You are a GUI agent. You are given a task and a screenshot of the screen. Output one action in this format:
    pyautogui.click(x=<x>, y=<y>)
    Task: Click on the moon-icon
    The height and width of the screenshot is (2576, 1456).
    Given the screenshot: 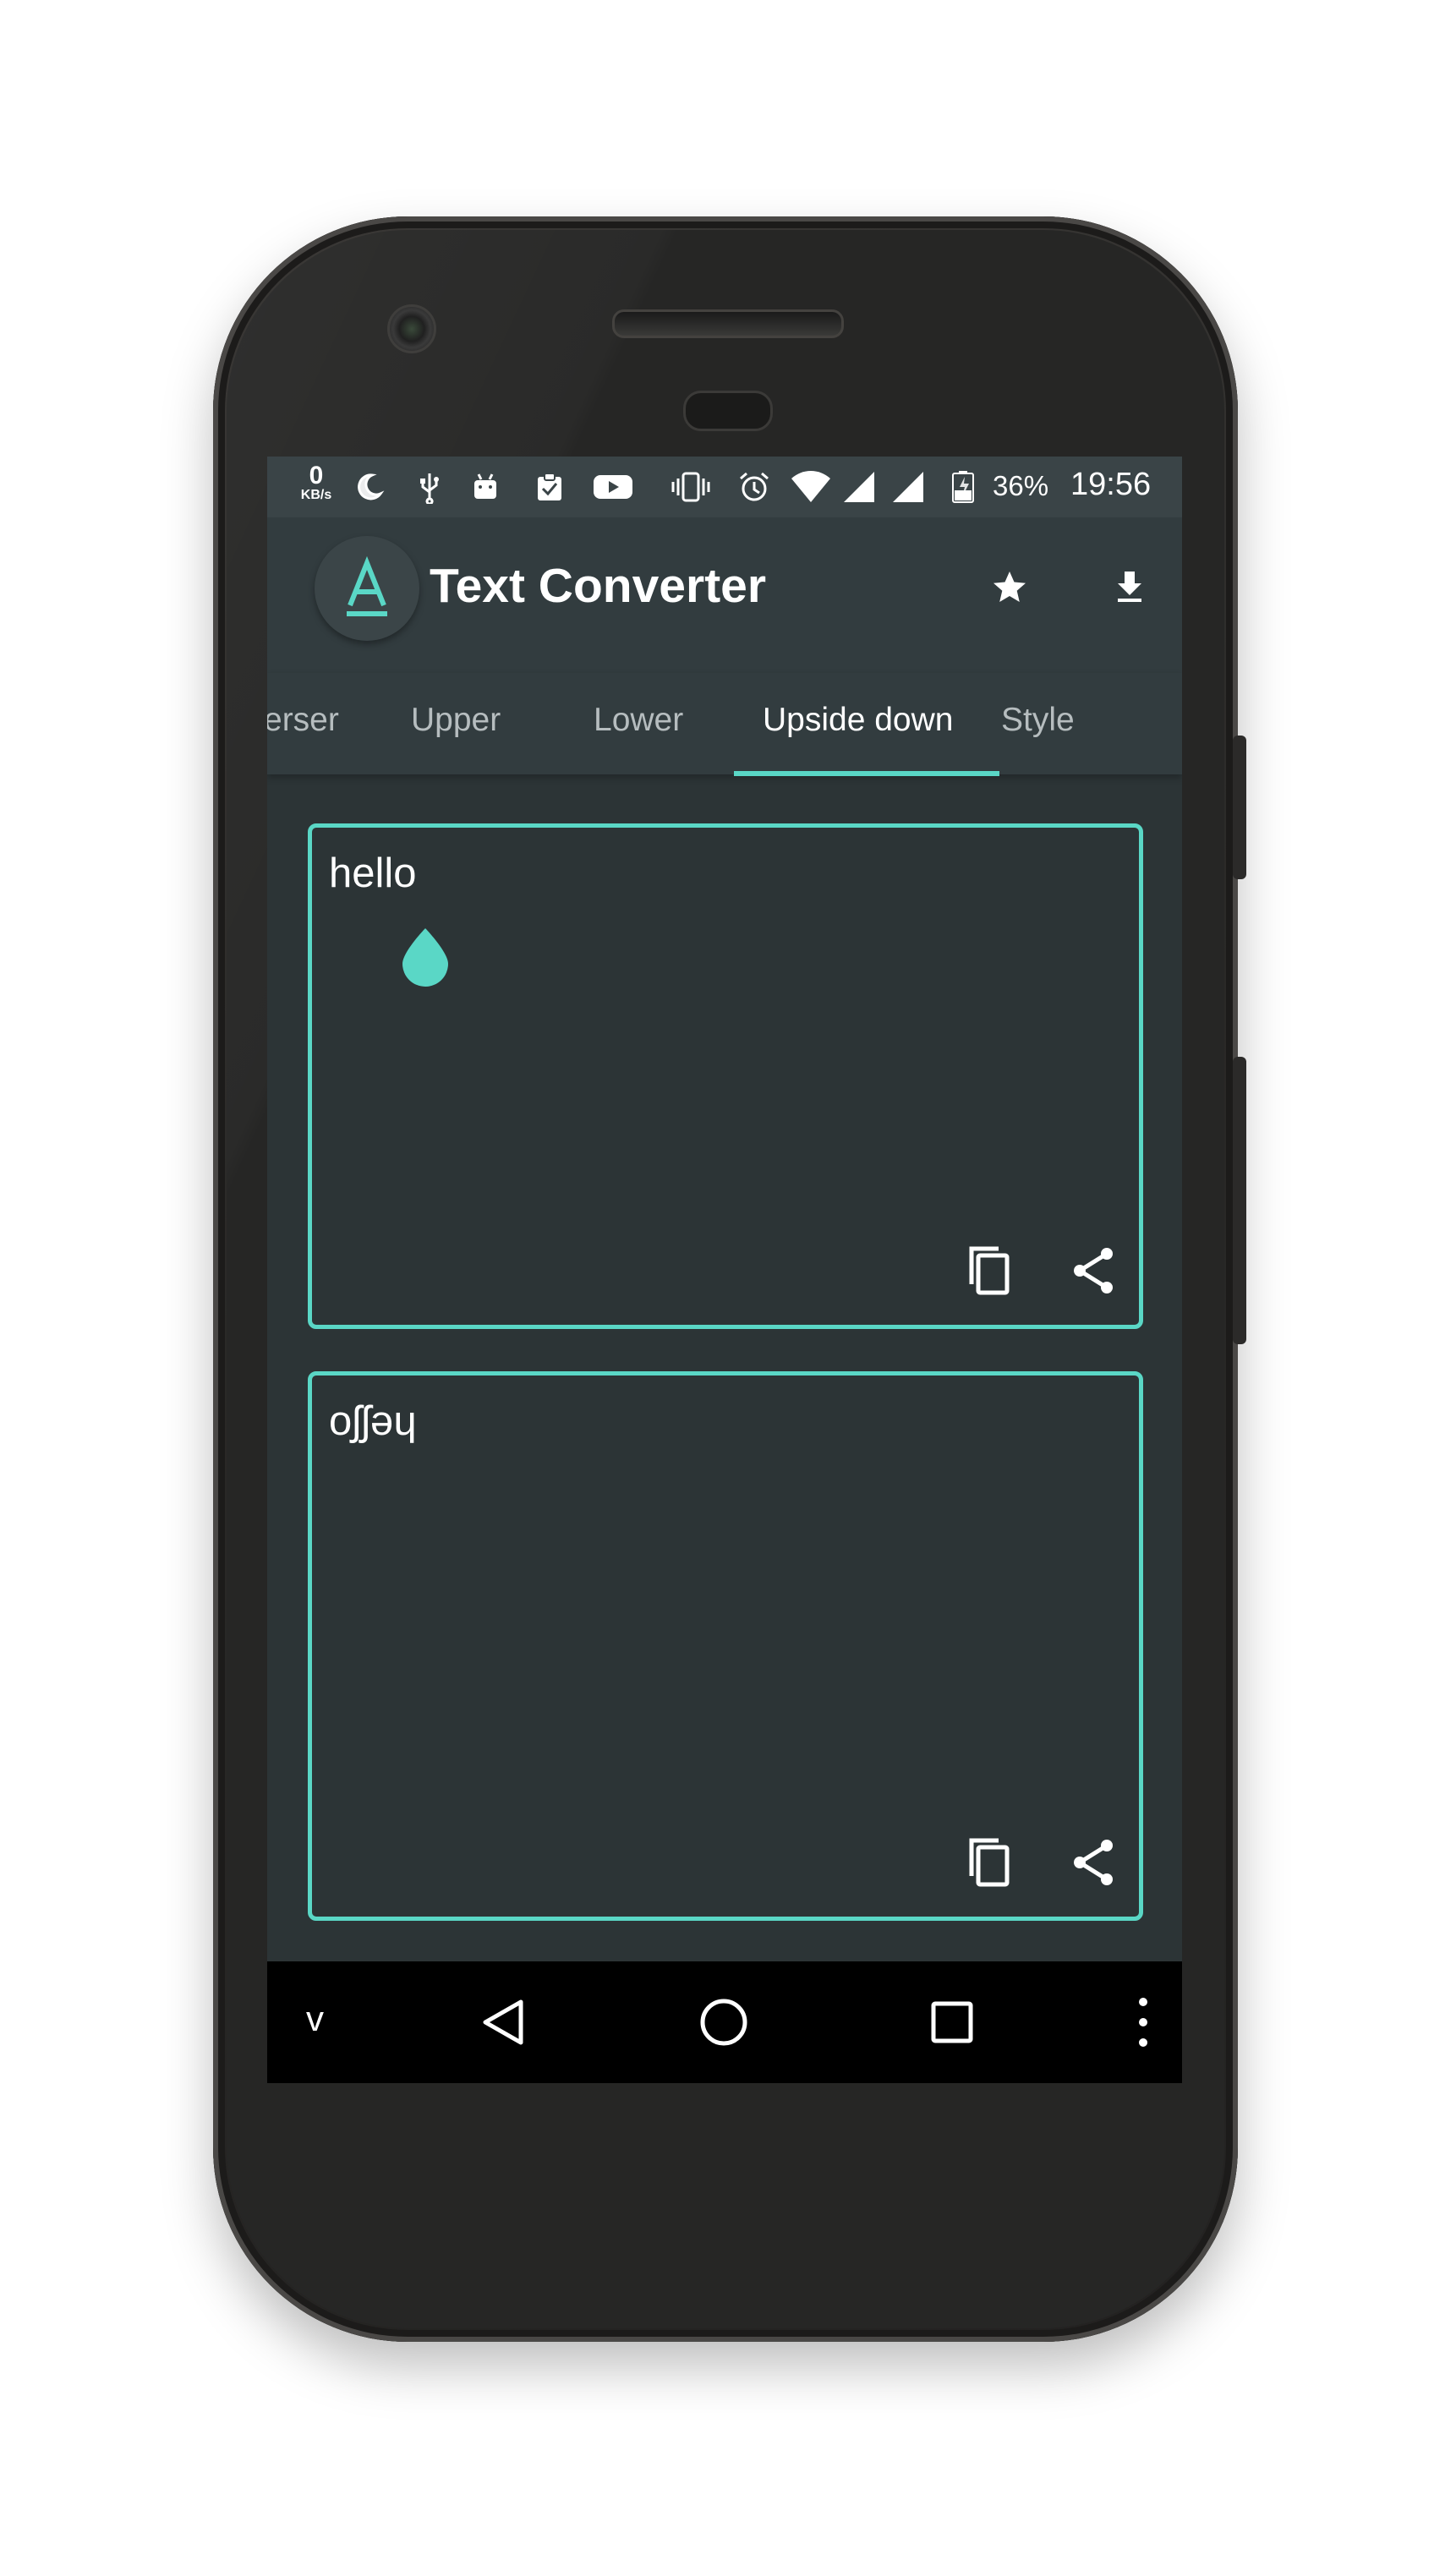 What is the action you would take?
    pyautogui.click(x=372, y=487)
    